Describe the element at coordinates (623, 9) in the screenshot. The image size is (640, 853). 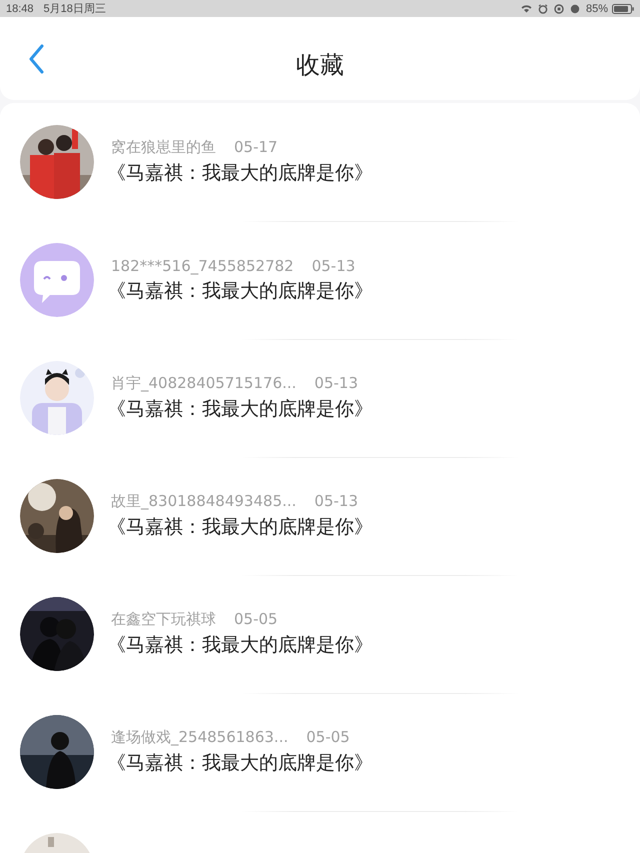
I see `battery-icon` at that location.